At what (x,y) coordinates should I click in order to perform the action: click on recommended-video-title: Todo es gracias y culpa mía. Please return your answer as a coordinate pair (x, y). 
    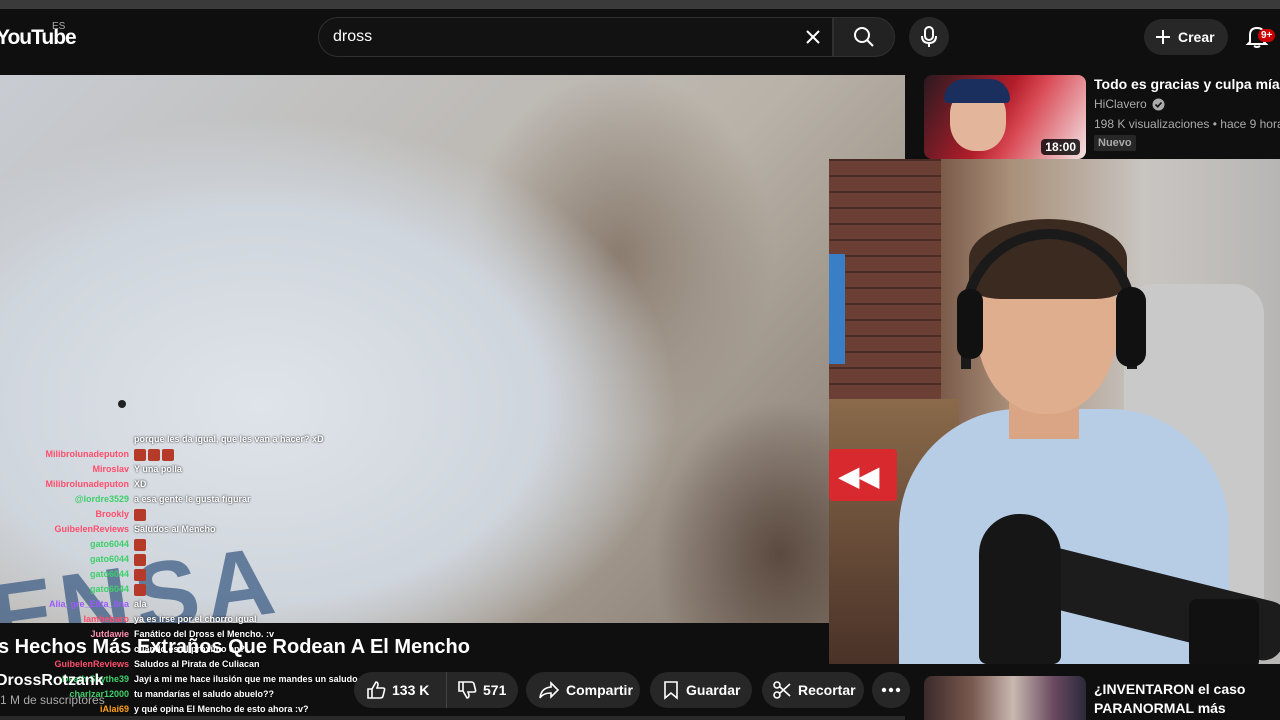
    Looking at the image, I should click on (1187, 84).